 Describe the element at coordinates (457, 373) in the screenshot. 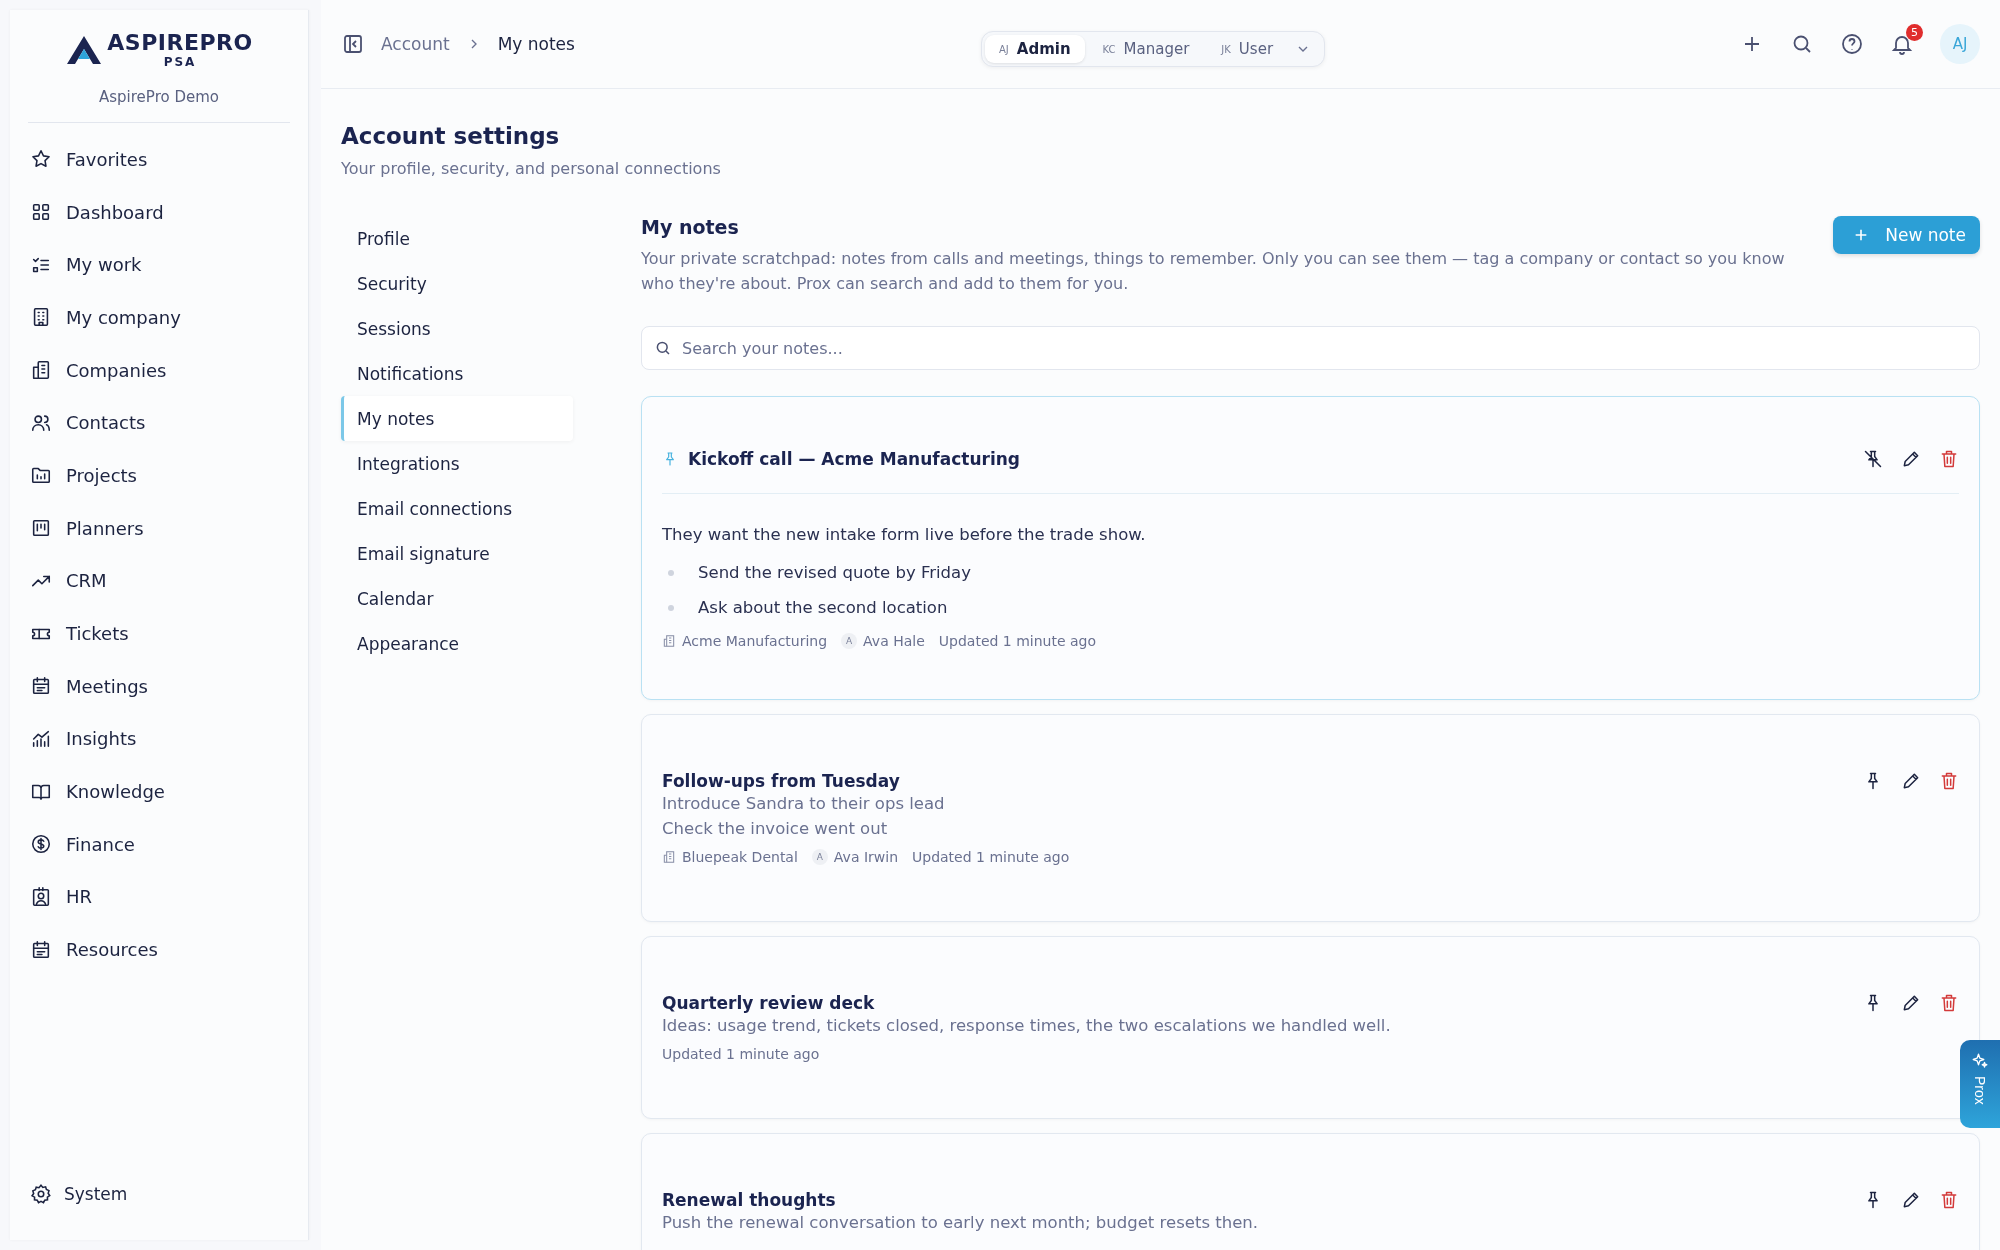

I see `settings-tab: Notifications` at that location.